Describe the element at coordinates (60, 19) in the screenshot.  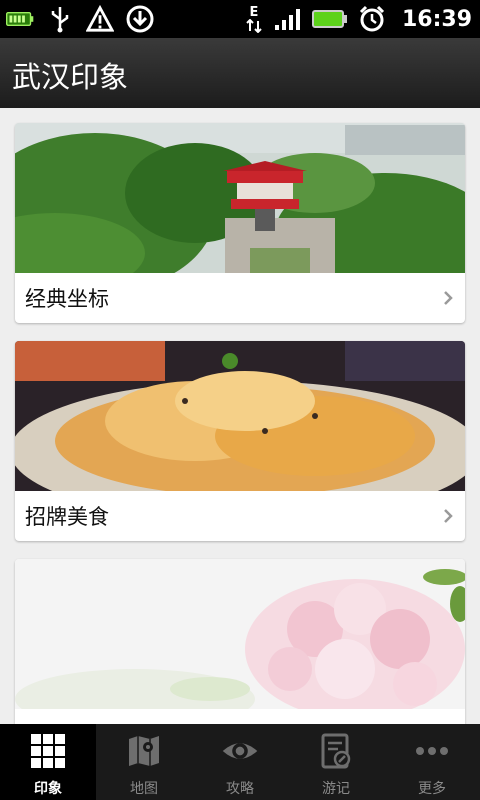
I see `usb-icon` at that location.